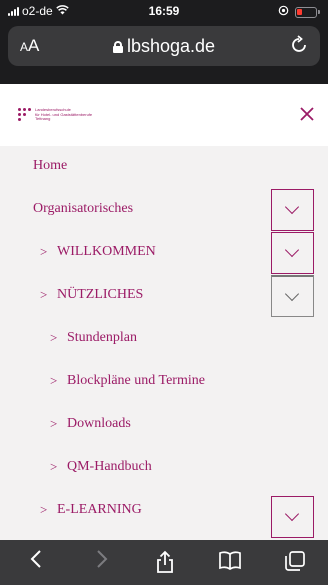  I want to click on menu-item-nuetzliches: > NÜTZLICHES, so click(164, 296).